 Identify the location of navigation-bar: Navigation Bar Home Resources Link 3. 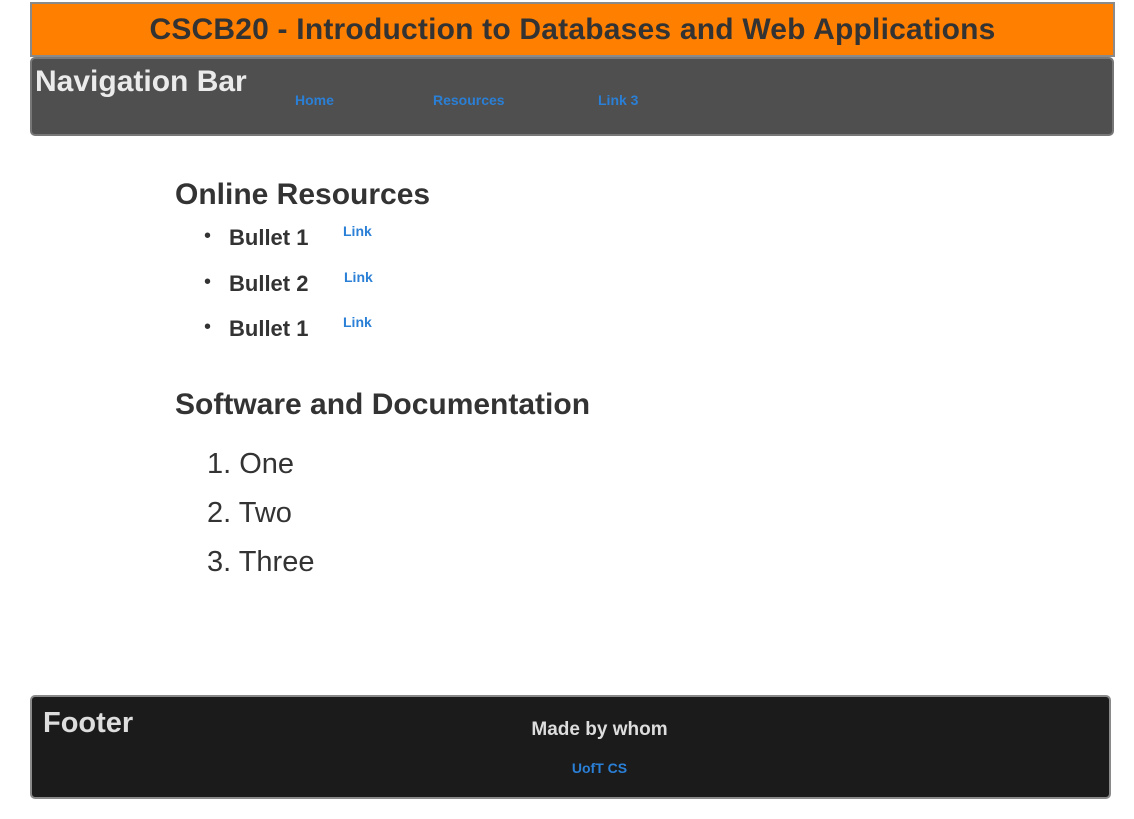
(572, 96).